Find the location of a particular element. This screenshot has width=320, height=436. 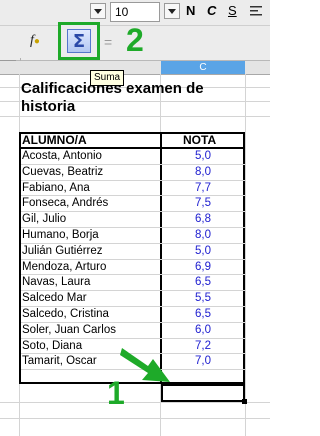

table-row: Salcedo Mar 5,5 is located at coordinates (133, 298).